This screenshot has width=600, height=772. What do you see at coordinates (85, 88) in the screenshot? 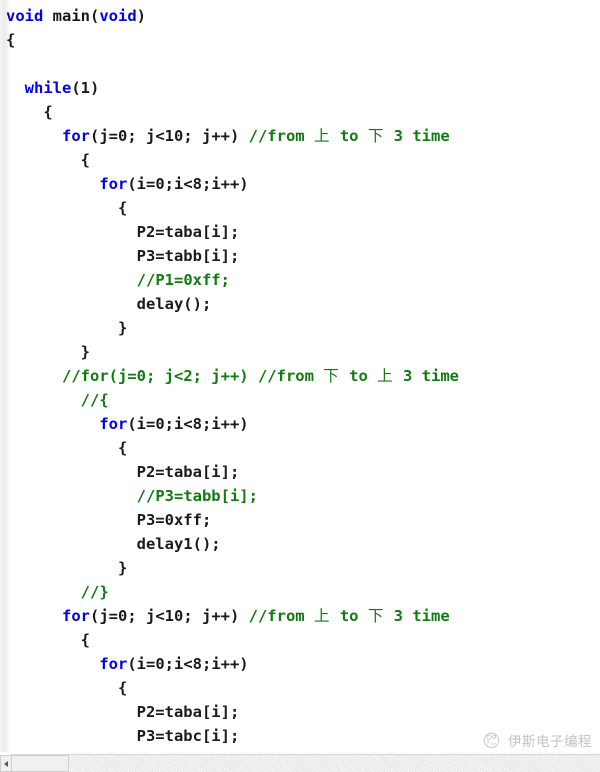
I see `code-token-txt: (1)` at bounding box center [85, 88].